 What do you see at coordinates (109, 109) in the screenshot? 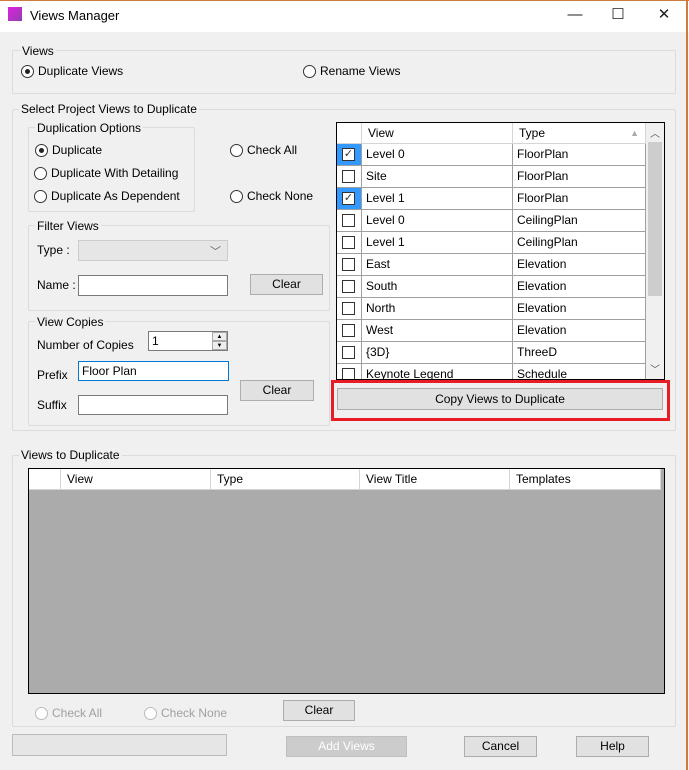
I see `select-views-group-label: Select Project Views to Duplicate` at bounding box center [109, 109].